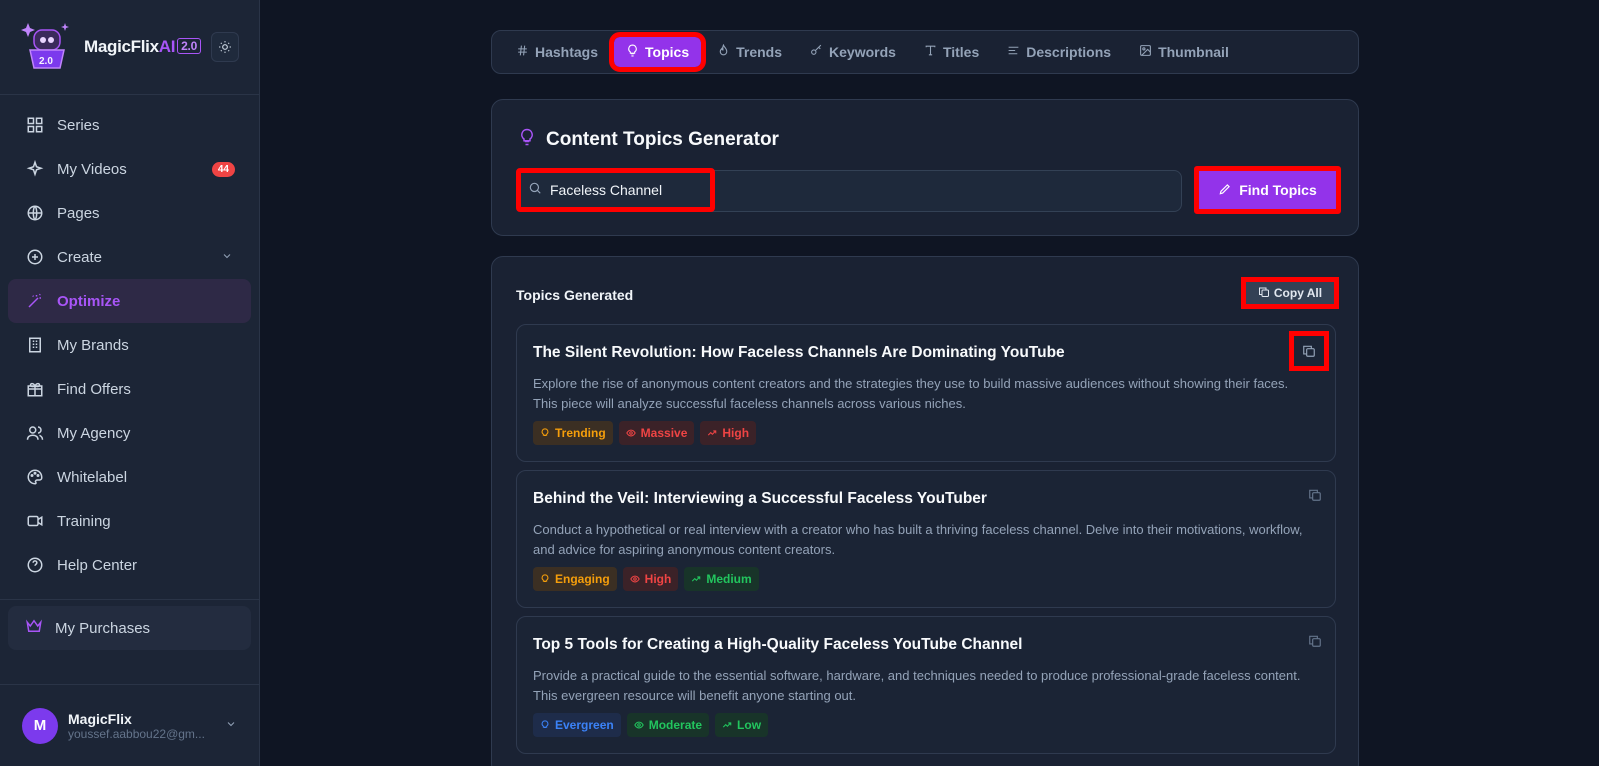  I want to click on magic-wand-icon, so click(35, 301).